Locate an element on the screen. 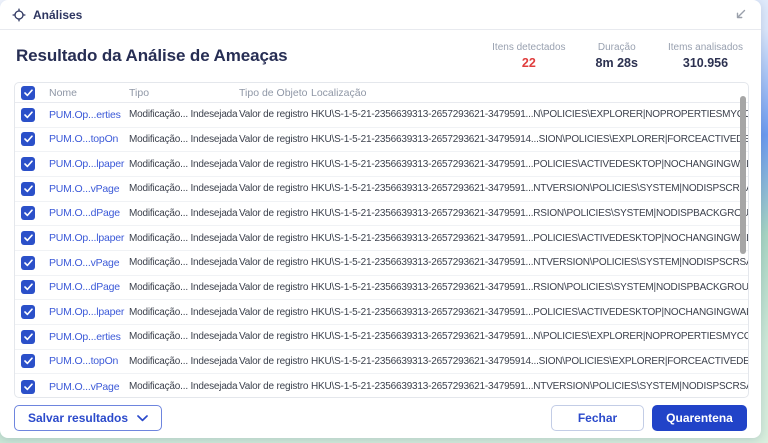 The height and width of the screenshot is (443, 768). chevron-down-icon is located at coordinates (142, 418).